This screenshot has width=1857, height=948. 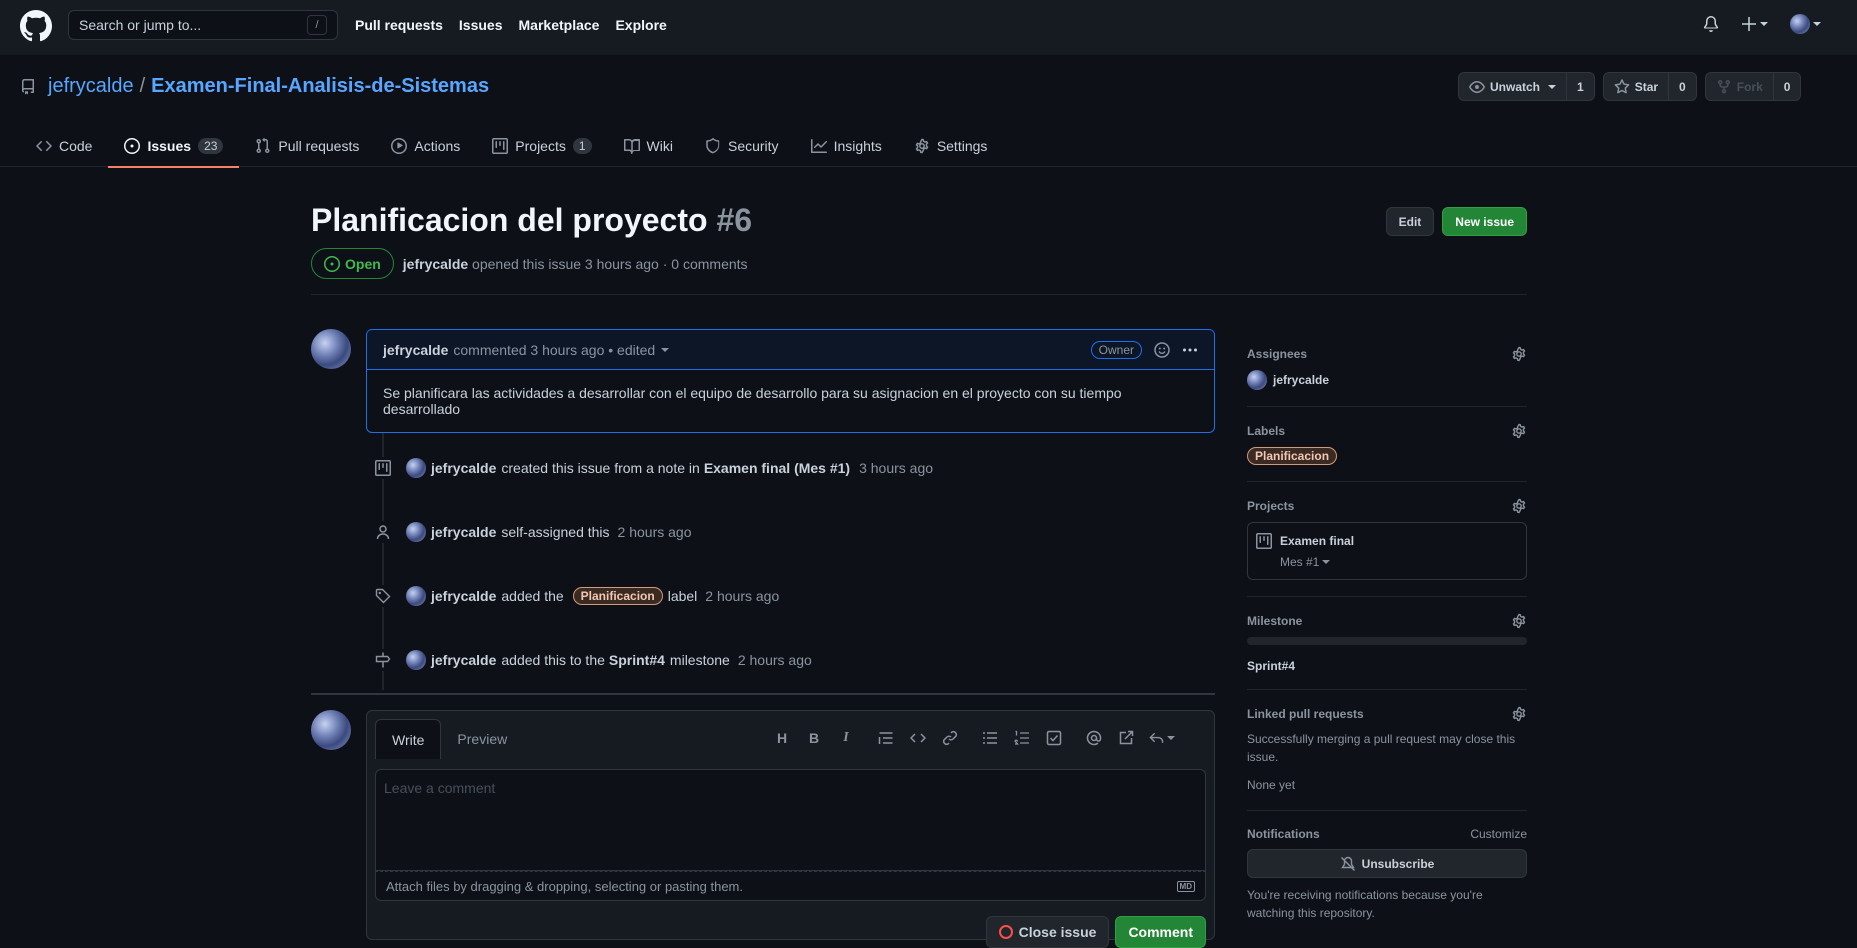 What do you see at coordinates (1162, 738) in the screenshot?
I see `reply-icon` at bounding box center [1162, 738].